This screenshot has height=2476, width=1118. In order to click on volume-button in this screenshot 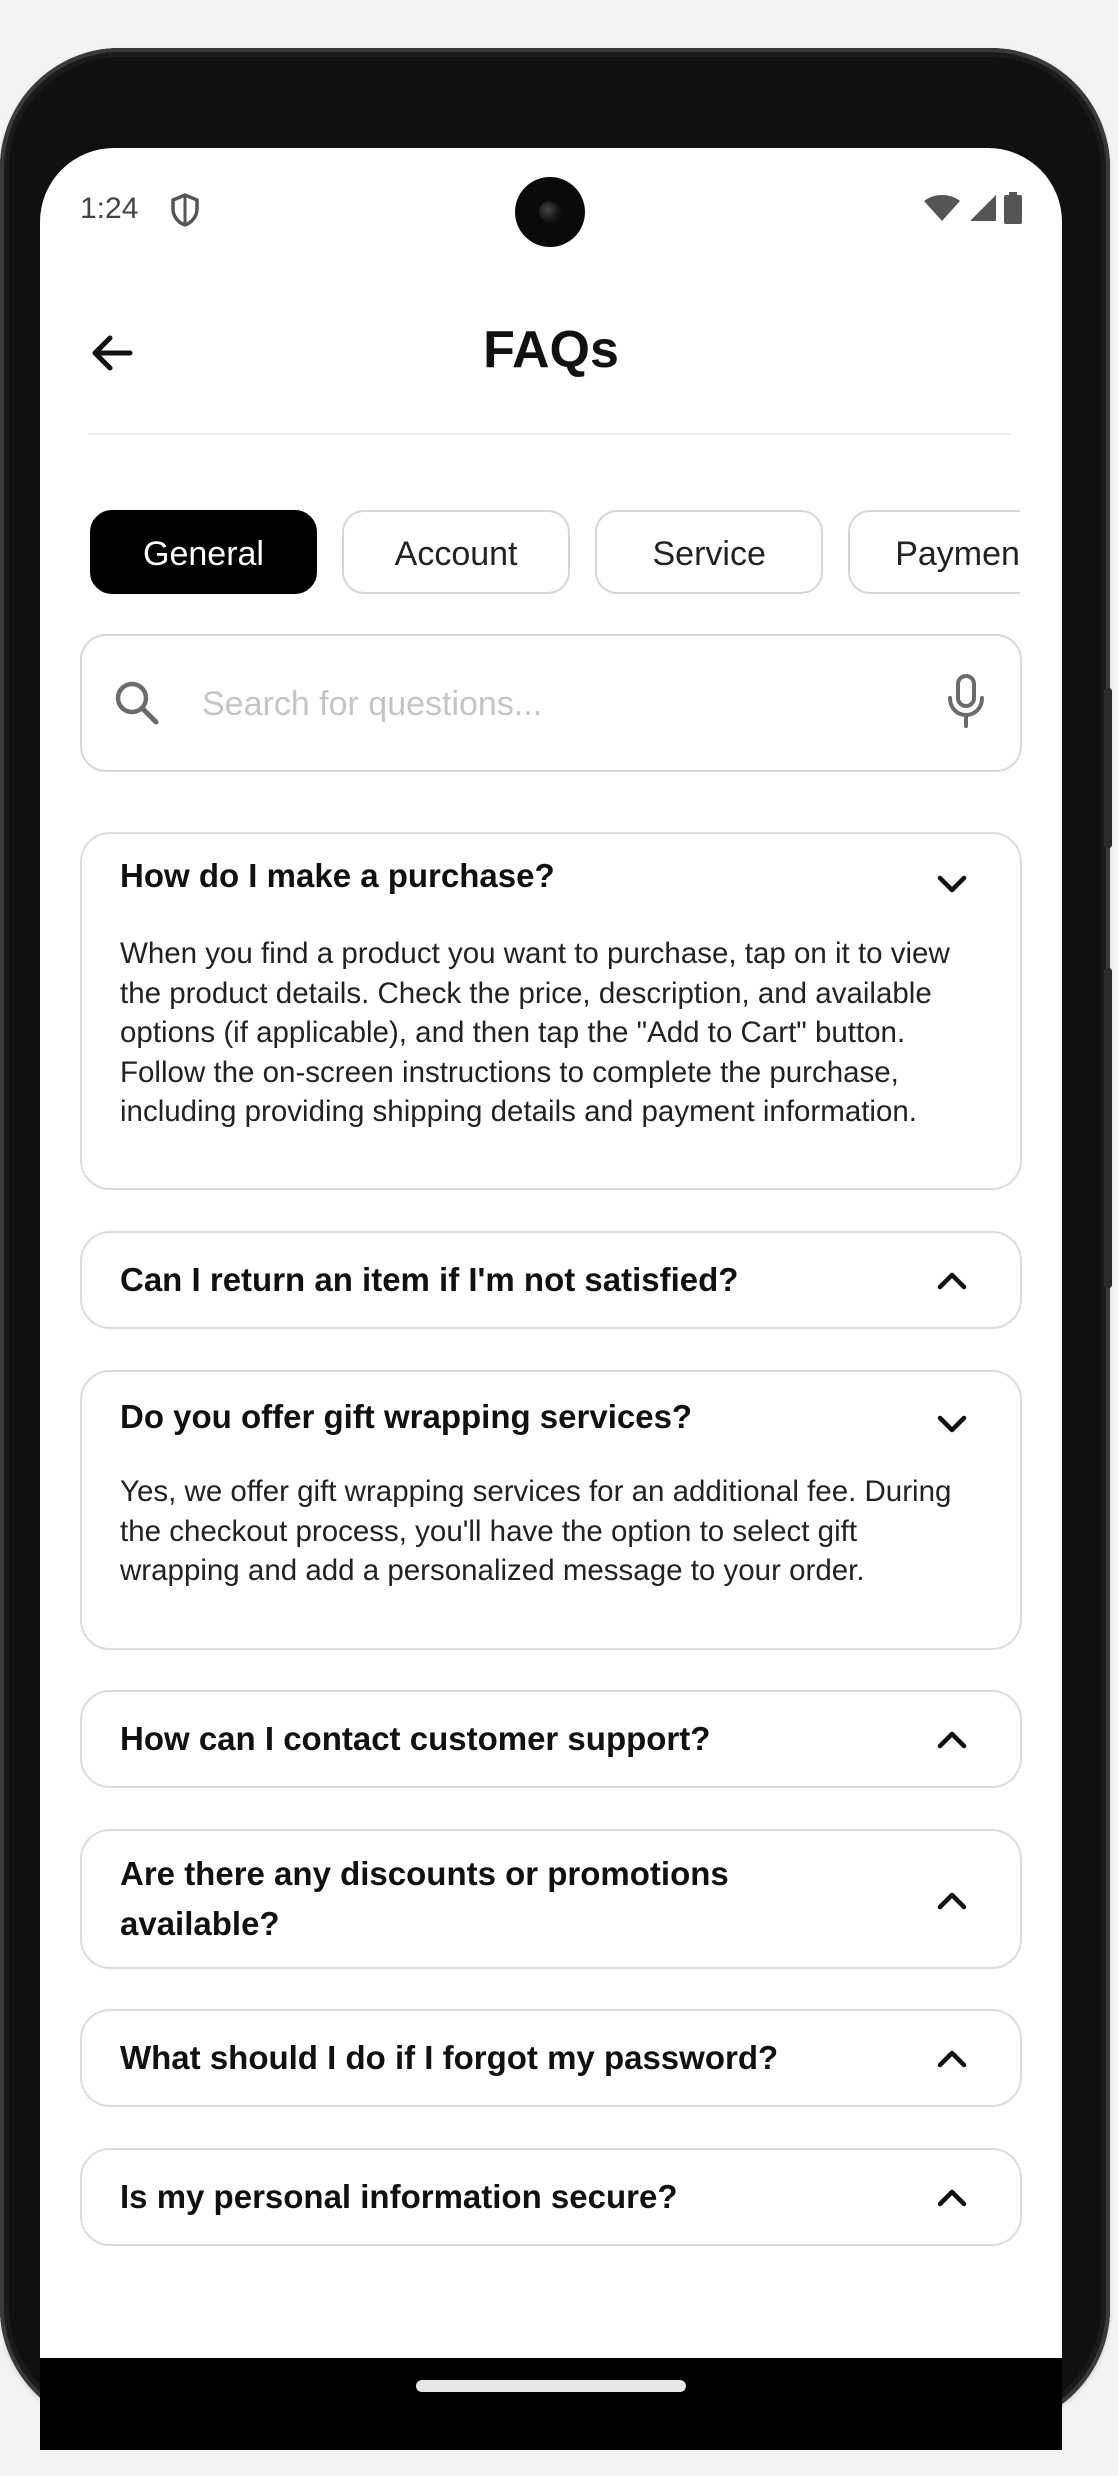, I will do `click(1108, 768)`.